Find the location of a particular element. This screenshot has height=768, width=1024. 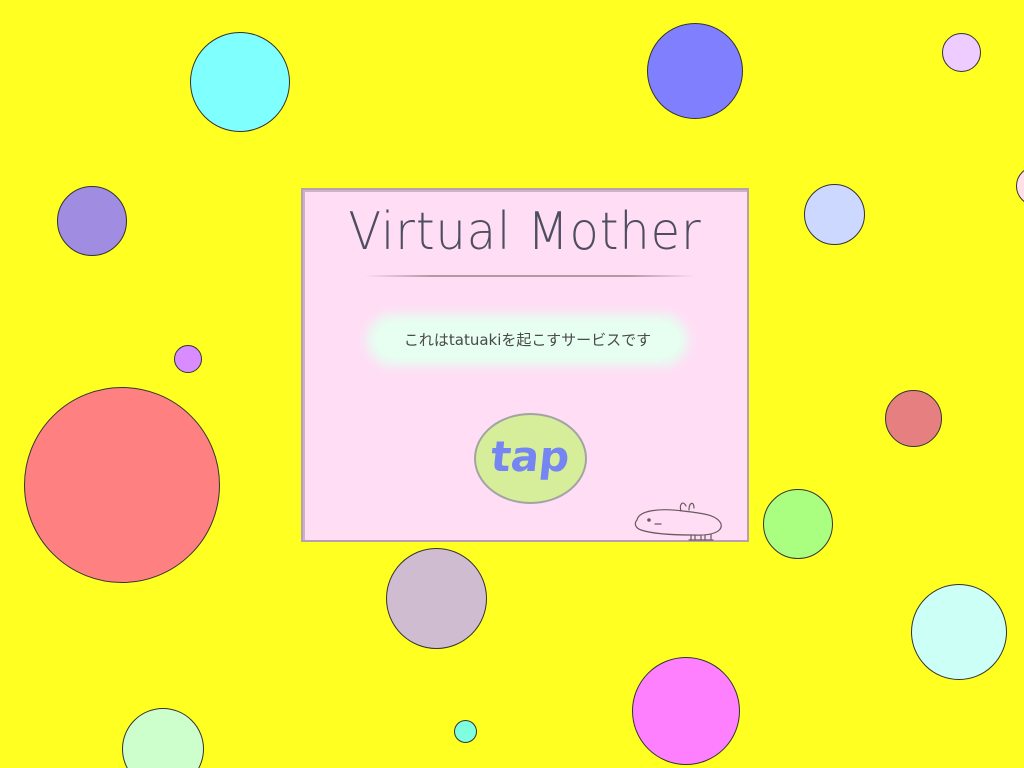

app-title: Virtual Mother is located at coordinates (525, 232).